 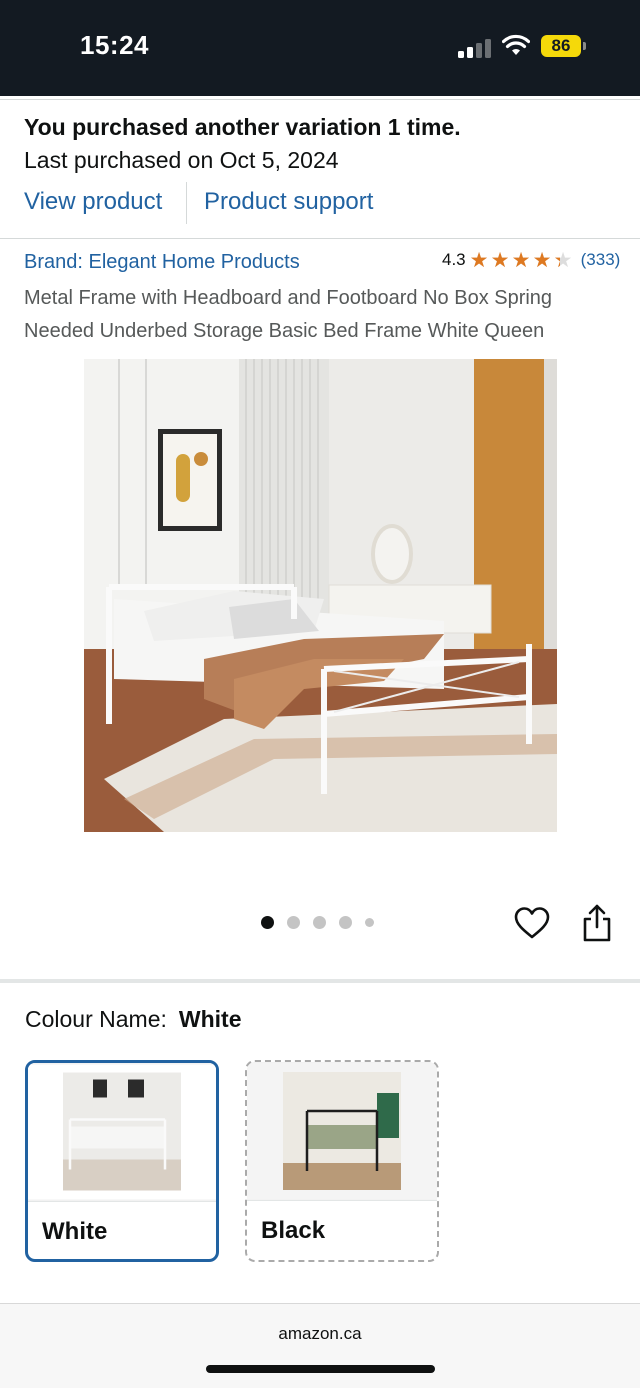 What do you see at coordinates (162, 262) in the screenshot?
I see `brand-link: Brand: Elegant Home Products` at bounding box center [162, 262].